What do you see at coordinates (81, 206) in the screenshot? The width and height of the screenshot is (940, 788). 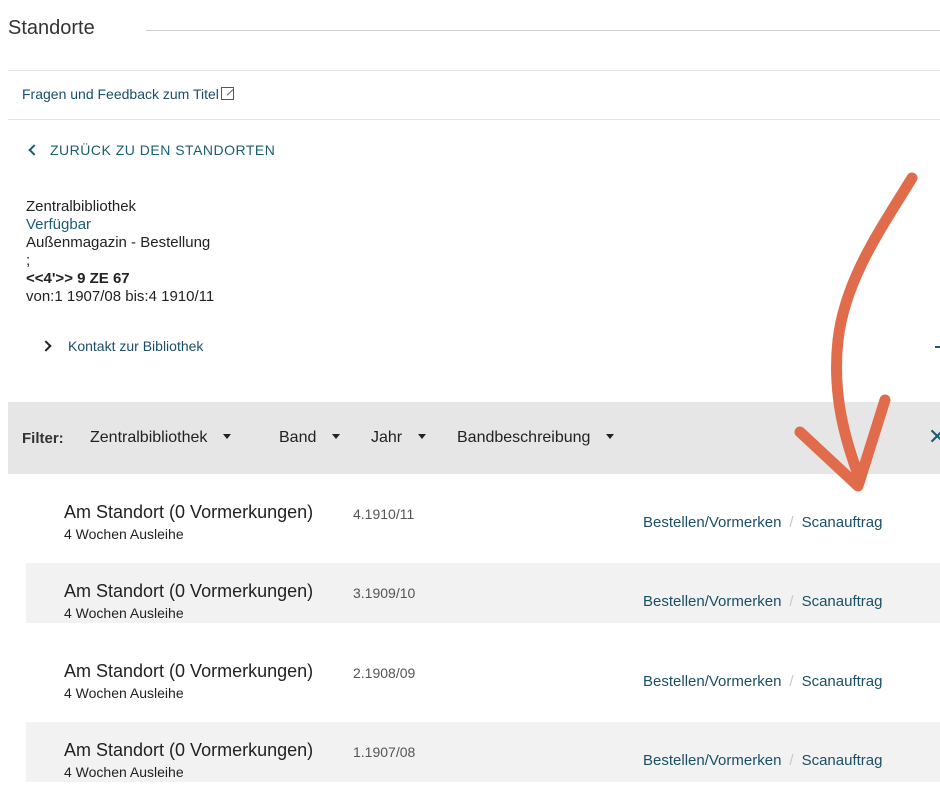 I see `library-name: Zentralbibliothek` at bounding box center [81, 206].